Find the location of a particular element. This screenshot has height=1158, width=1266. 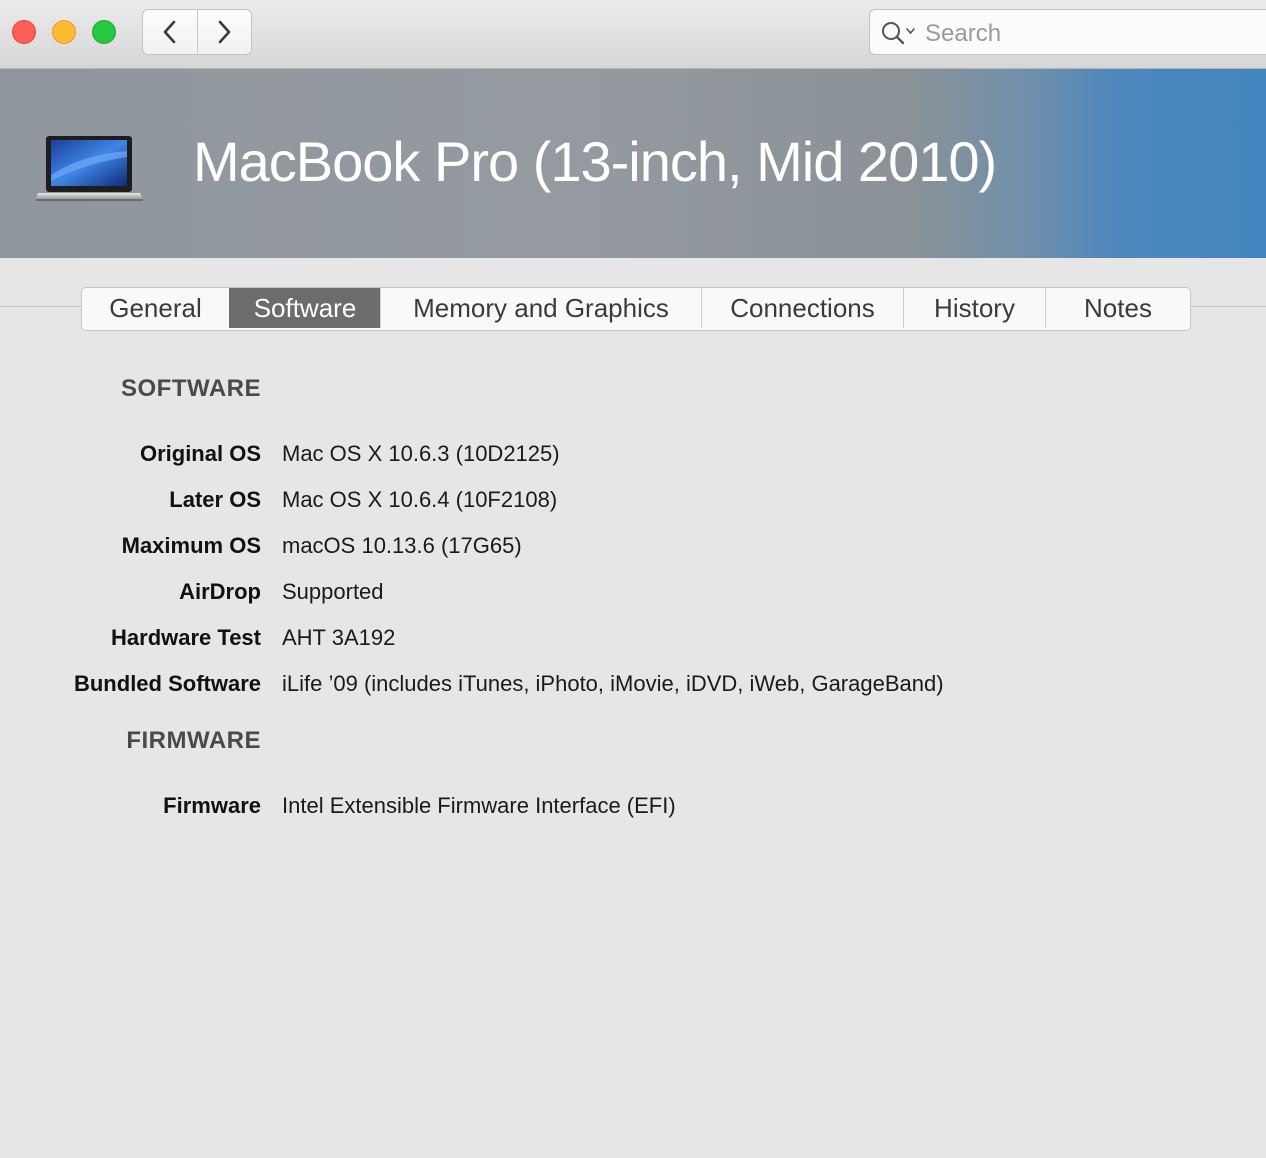

value-maximum-os: macOS 10.13.6 (17G65) is located at coordinates (402, 545).